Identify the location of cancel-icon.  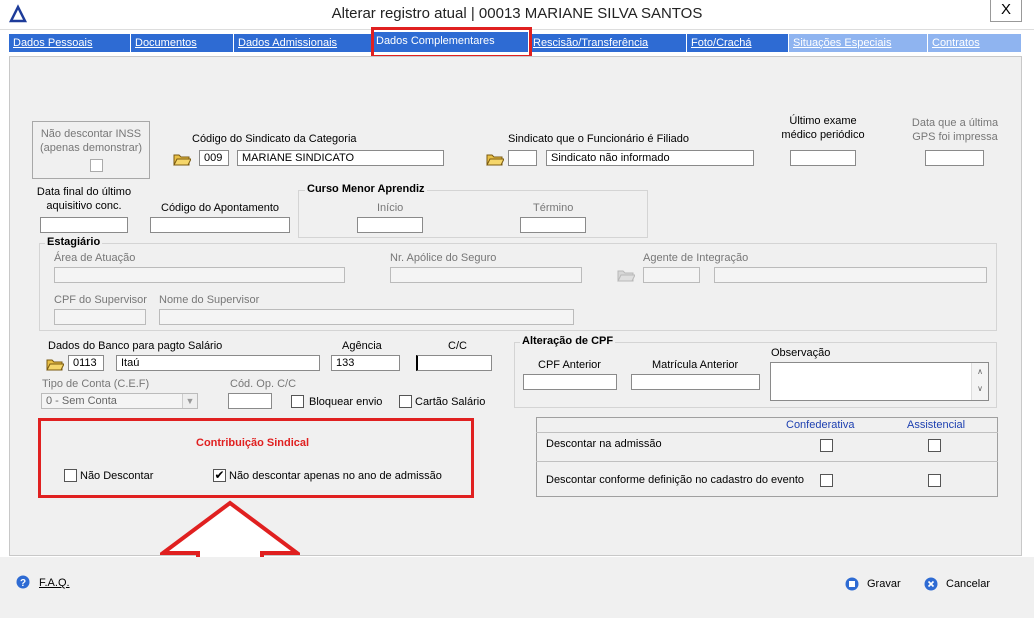
(931, 584).